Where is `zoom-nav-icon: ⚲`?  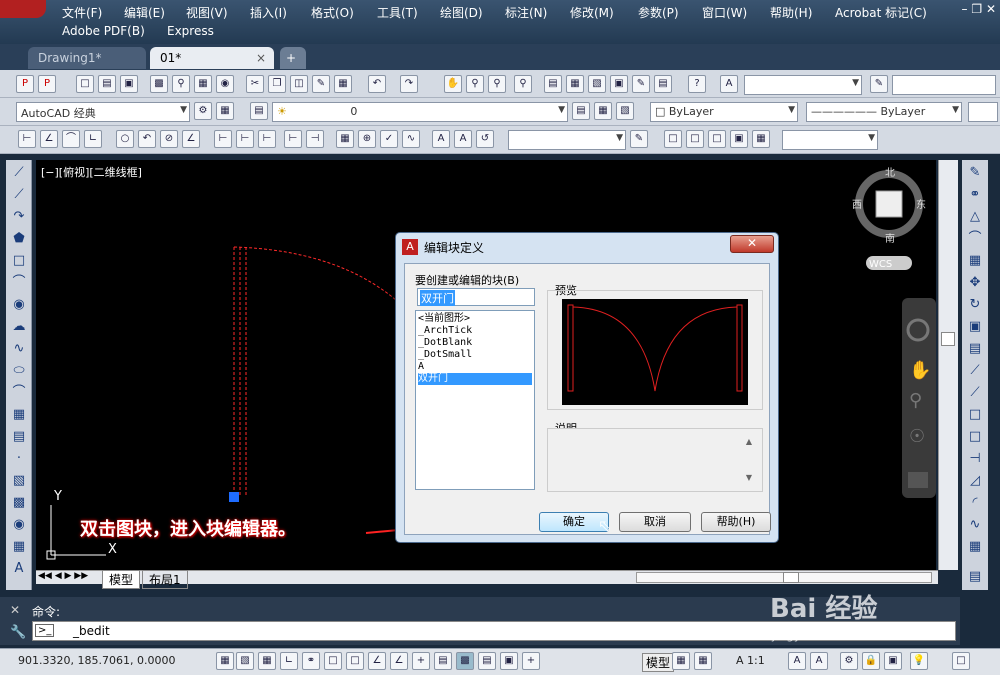 zoom-nav-icon: ⚲ is located at coordinates (915, 400).